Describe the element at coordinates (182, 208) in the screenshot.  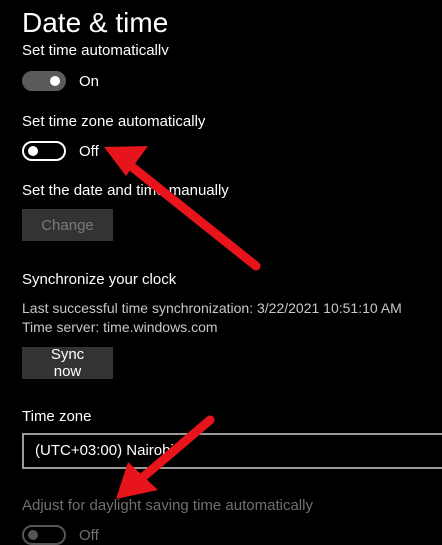
I see `arrow-to-timezone-toggle` at that location.